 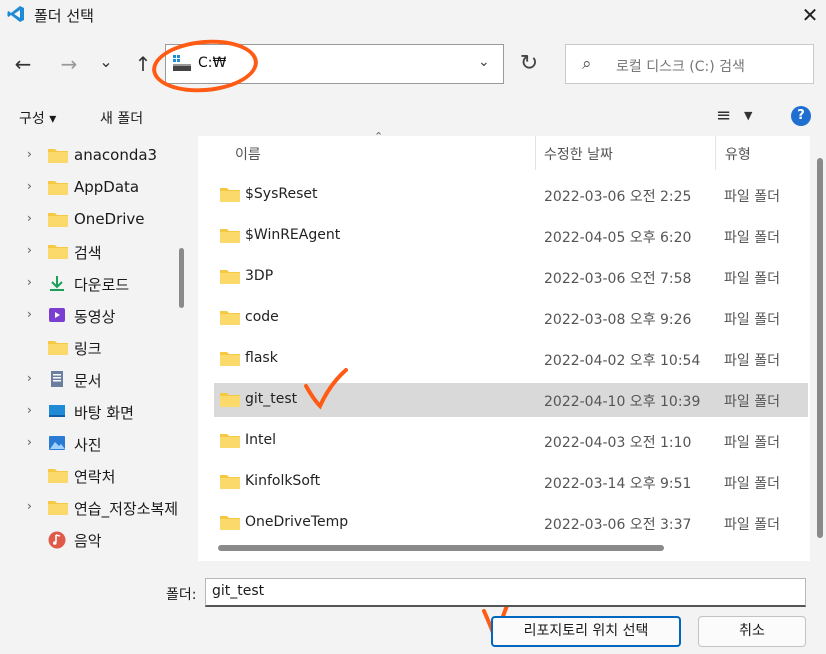 What do you see at coordinates (529, 64) in the screenshot?
I see `refresh-icon: ↻` at bounding box center [529, 64].